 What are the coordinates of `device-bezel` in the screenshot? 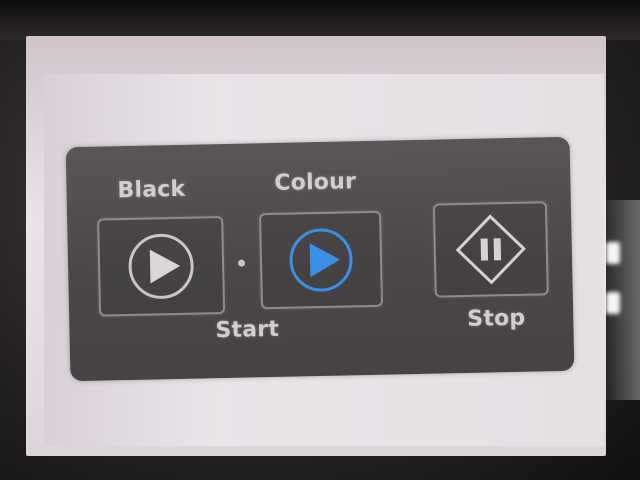 It's located at (320, 20).